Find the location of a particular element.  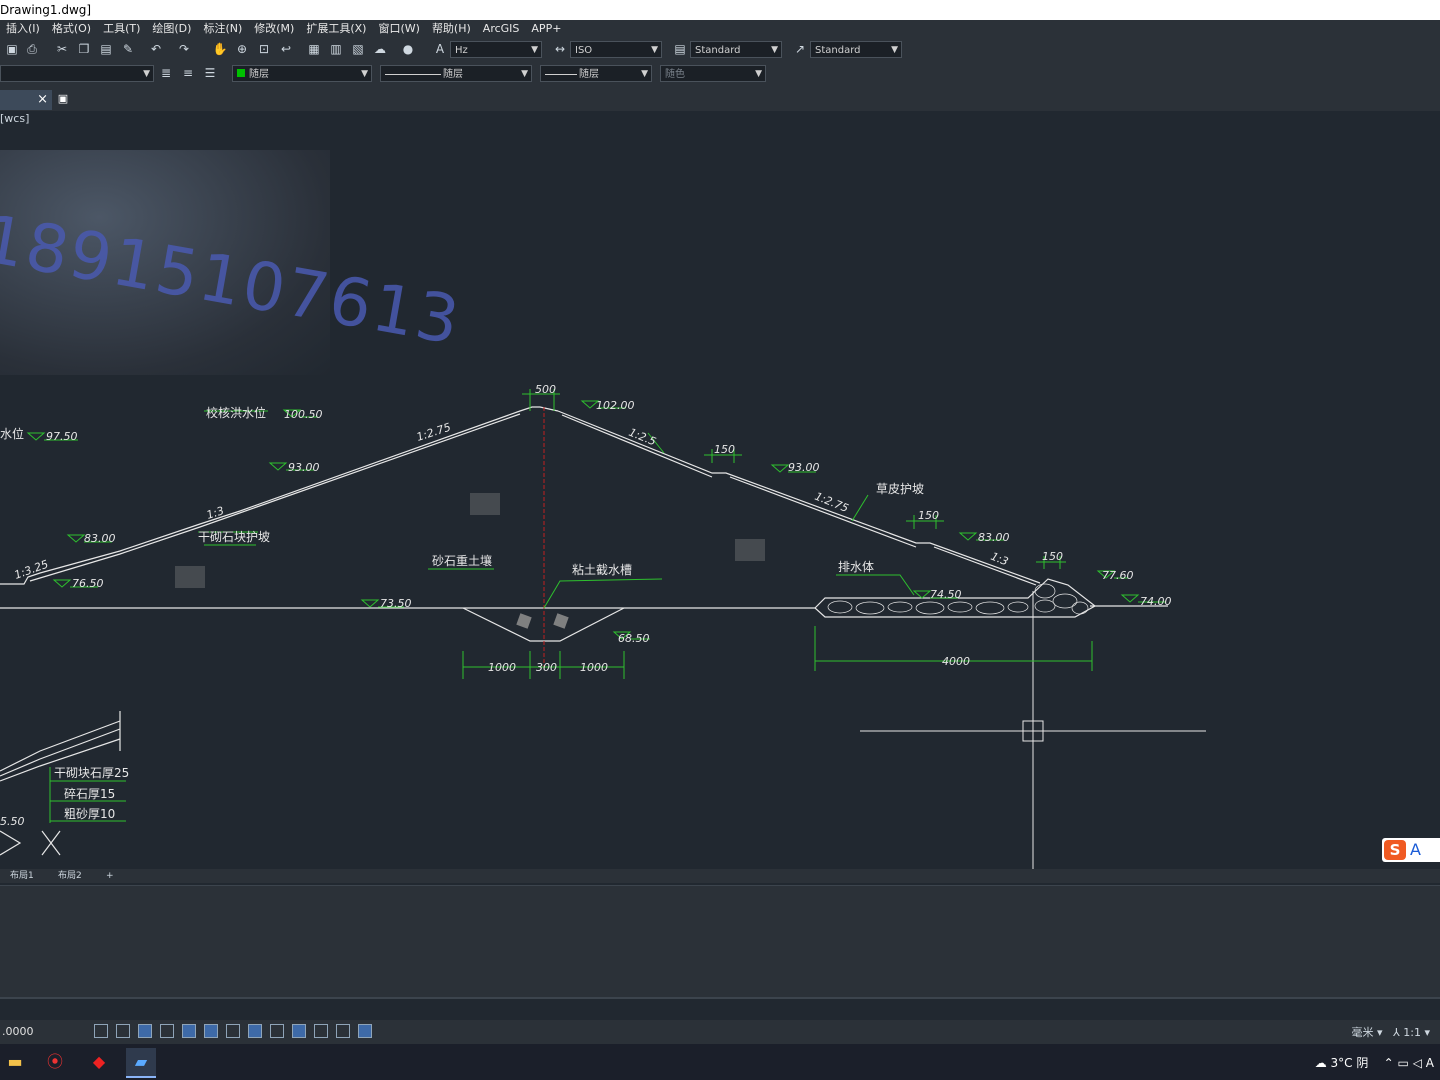

label-down-elev1: 93.00 is located at coordinates (804, 467).